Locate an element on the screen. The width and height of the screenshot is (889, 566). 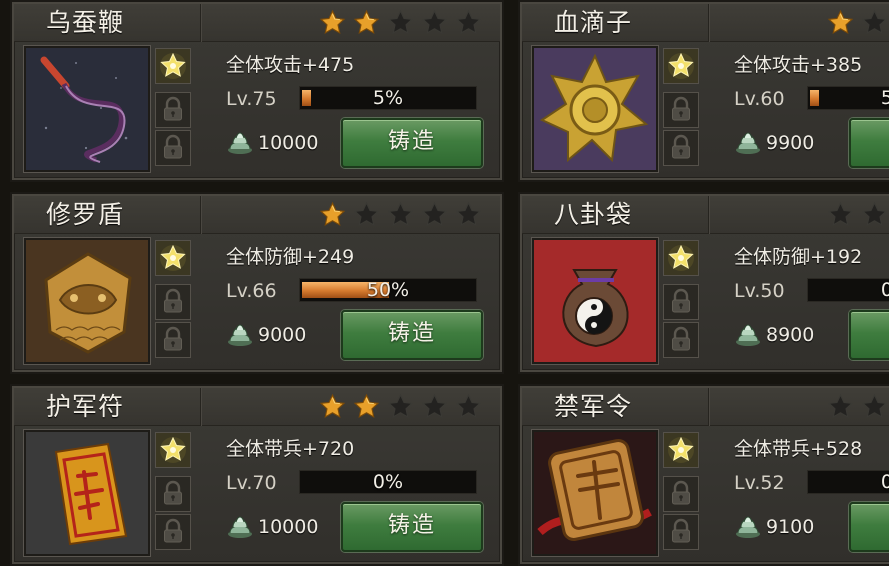
token-icon is located at coordinates (595, 493).